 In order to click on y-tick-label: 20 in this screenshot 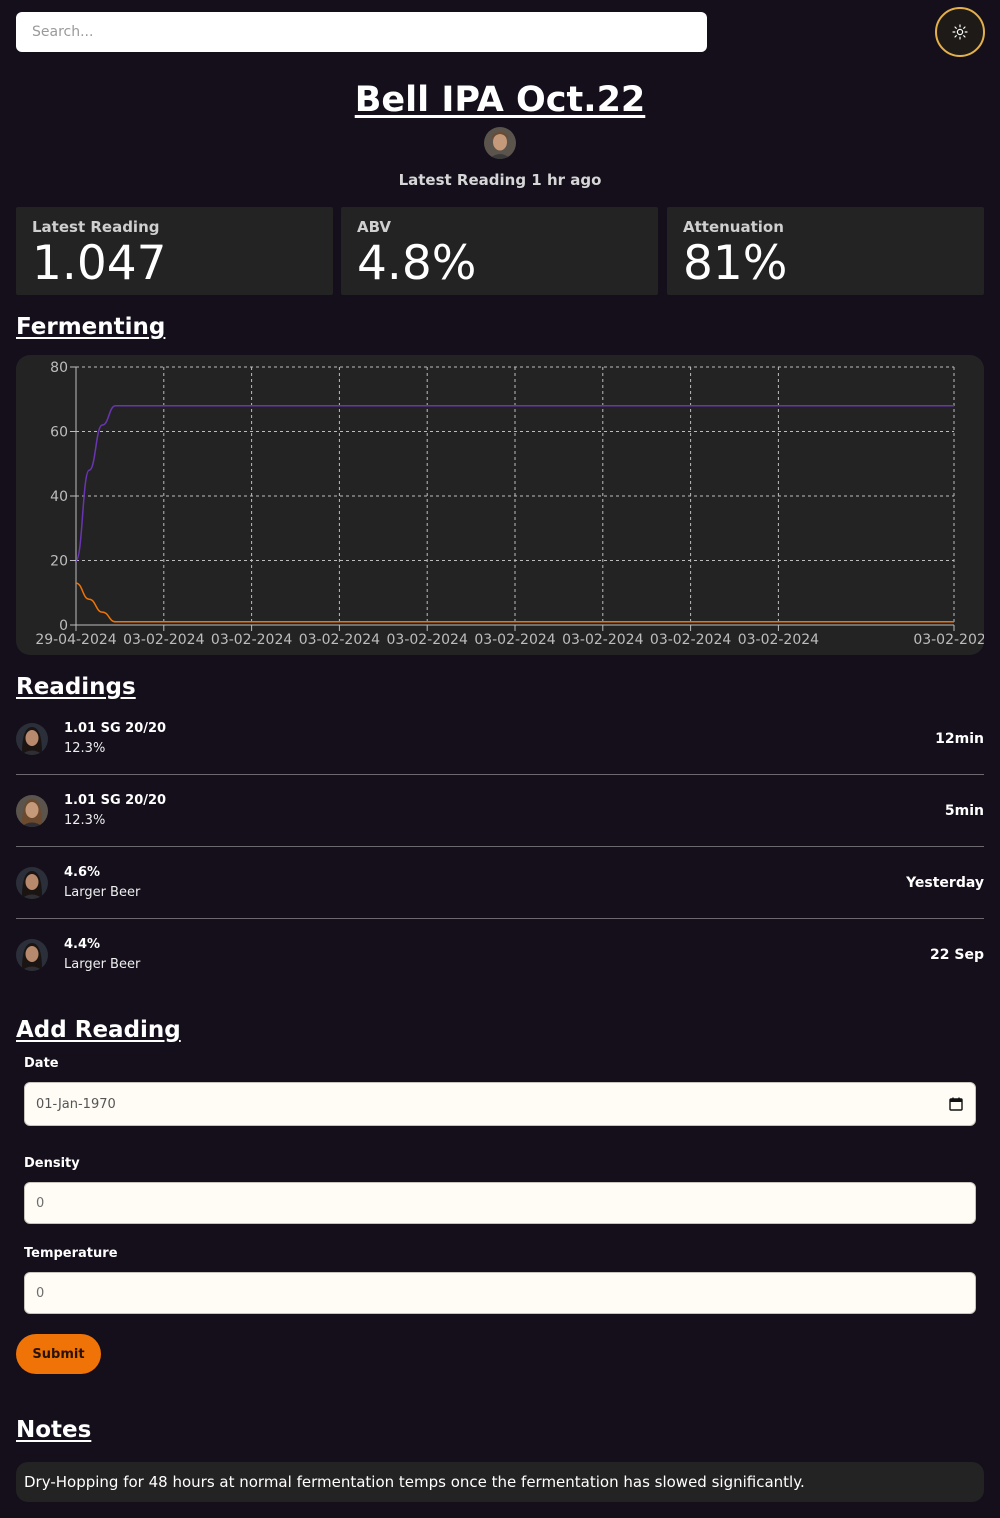, I will do `click(59, 562)`.